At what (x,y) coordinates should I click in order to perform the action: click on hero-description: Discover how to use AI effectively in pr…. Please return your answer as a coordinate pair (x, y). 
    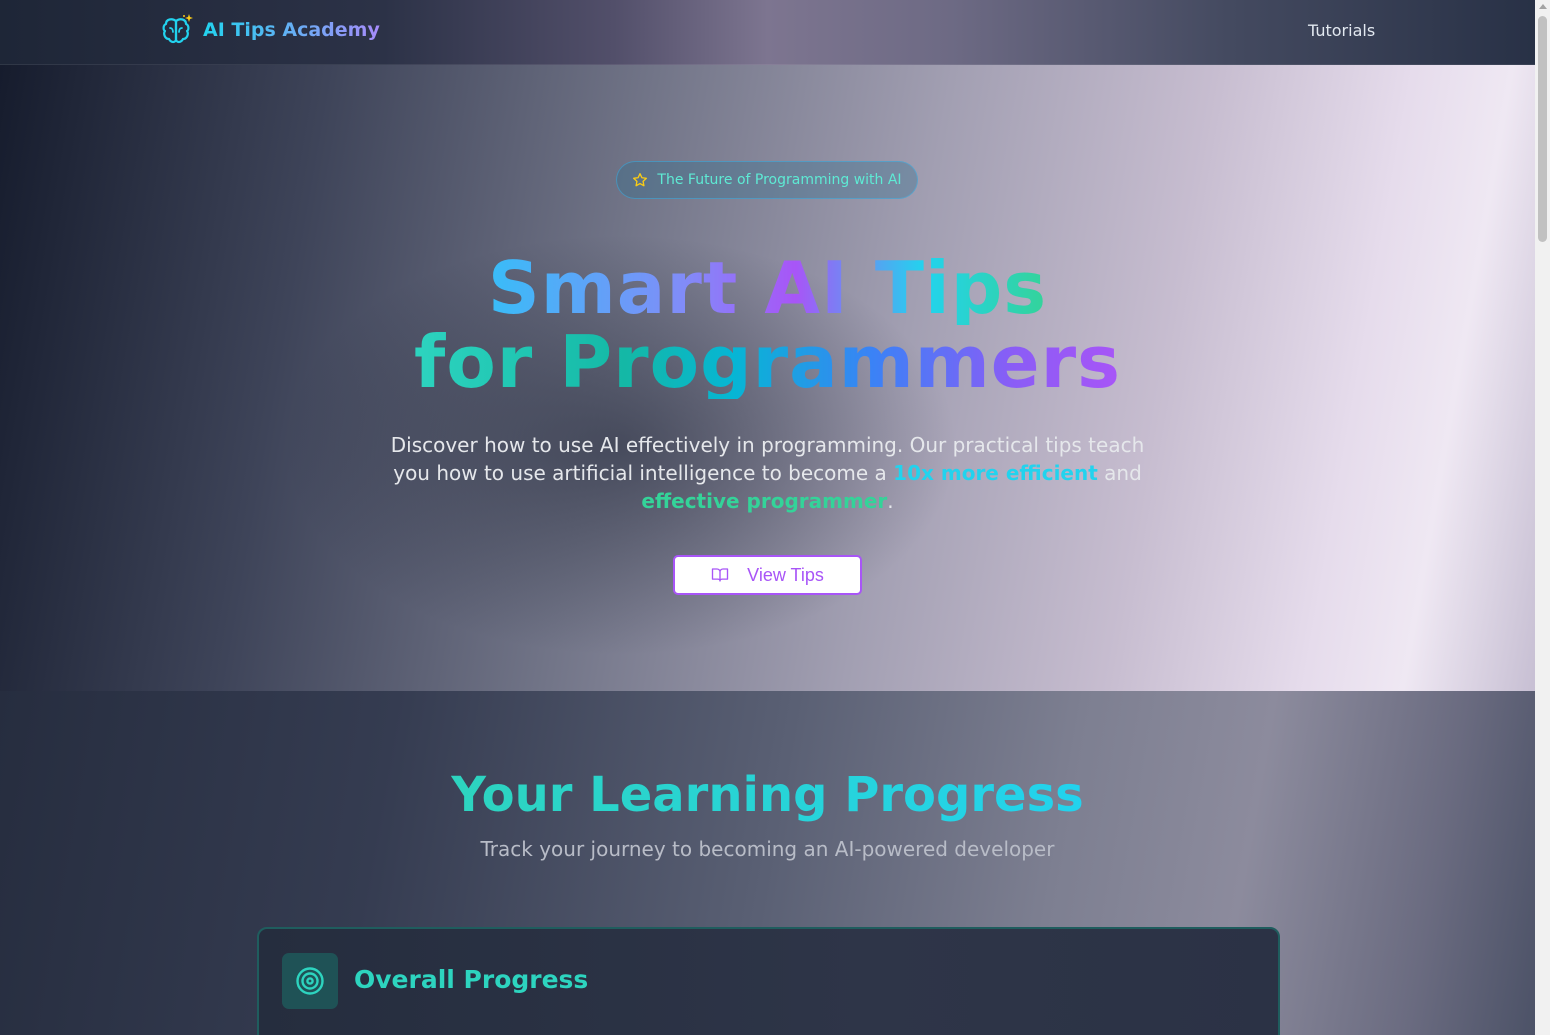
    Looking at the image, I should click on (767, 473).